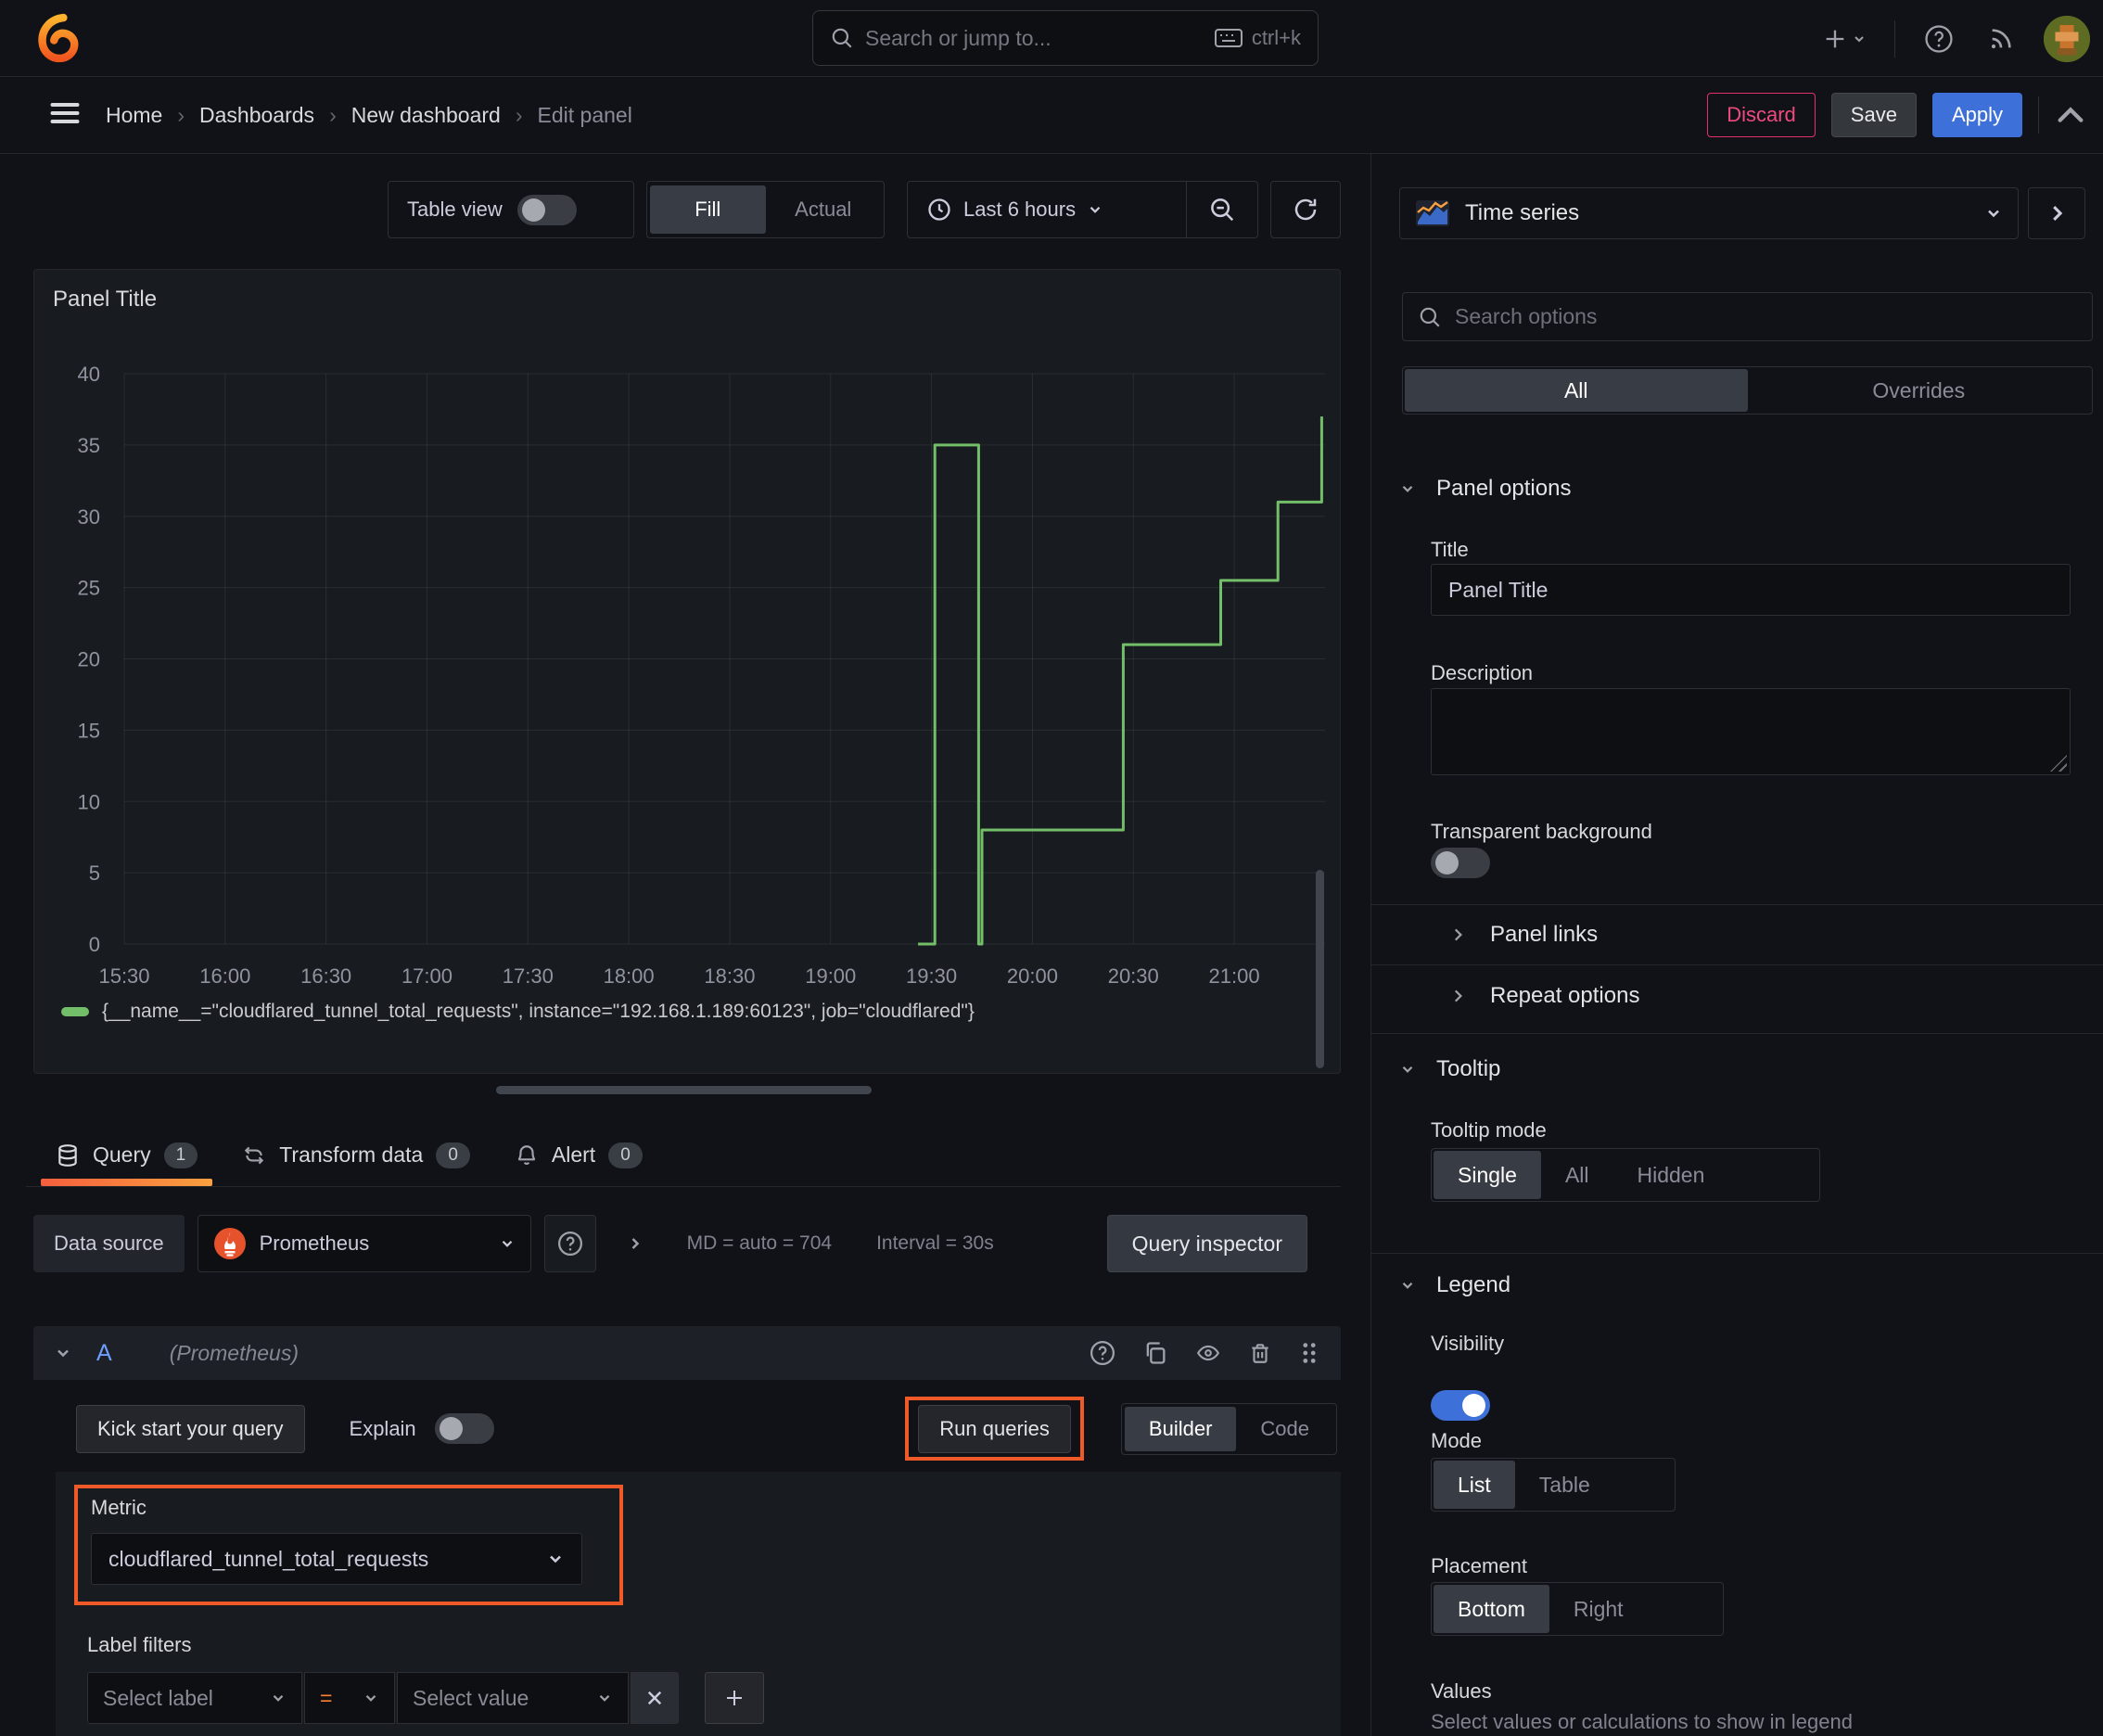  I want to click on delete-query-icon, so click(1260, 1353).